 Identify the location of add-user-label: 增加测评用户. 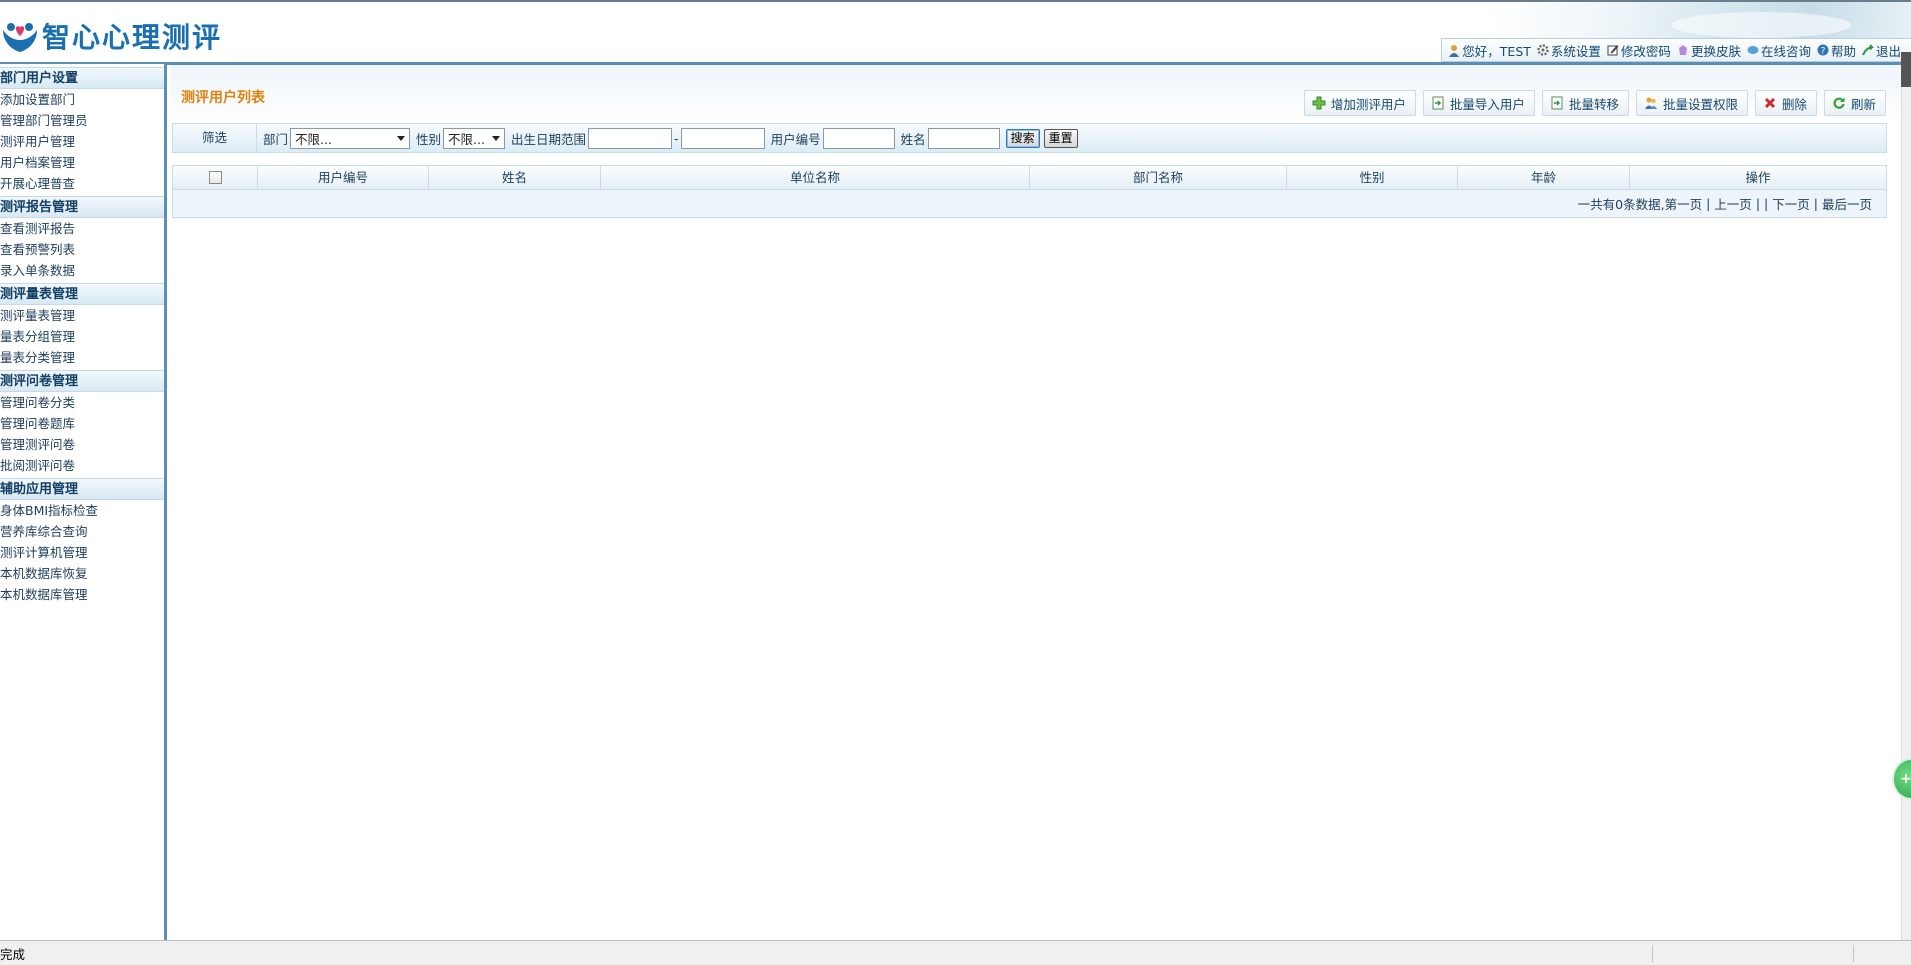
(1368, 104).